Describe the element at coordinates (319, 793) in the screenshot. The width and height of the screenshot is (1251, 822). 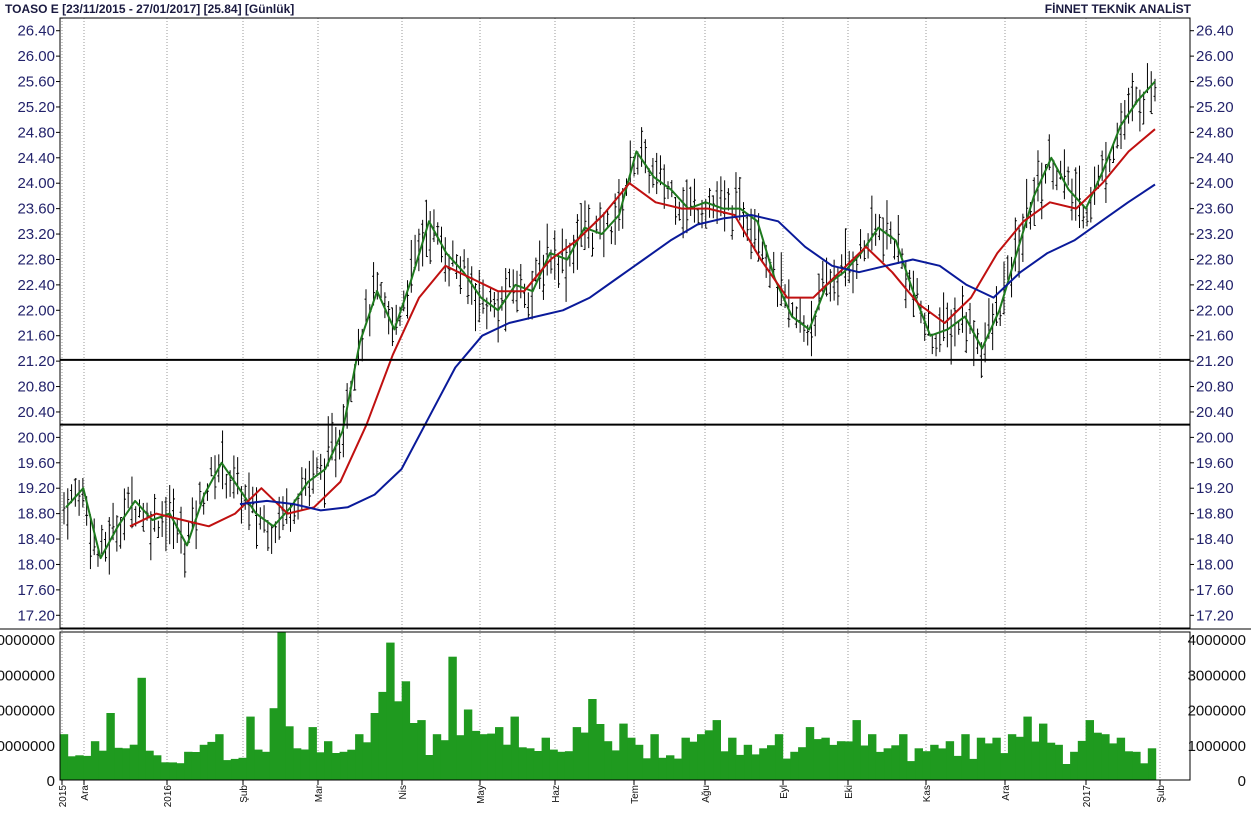
I see `x-tick-label: Mar` at that location.